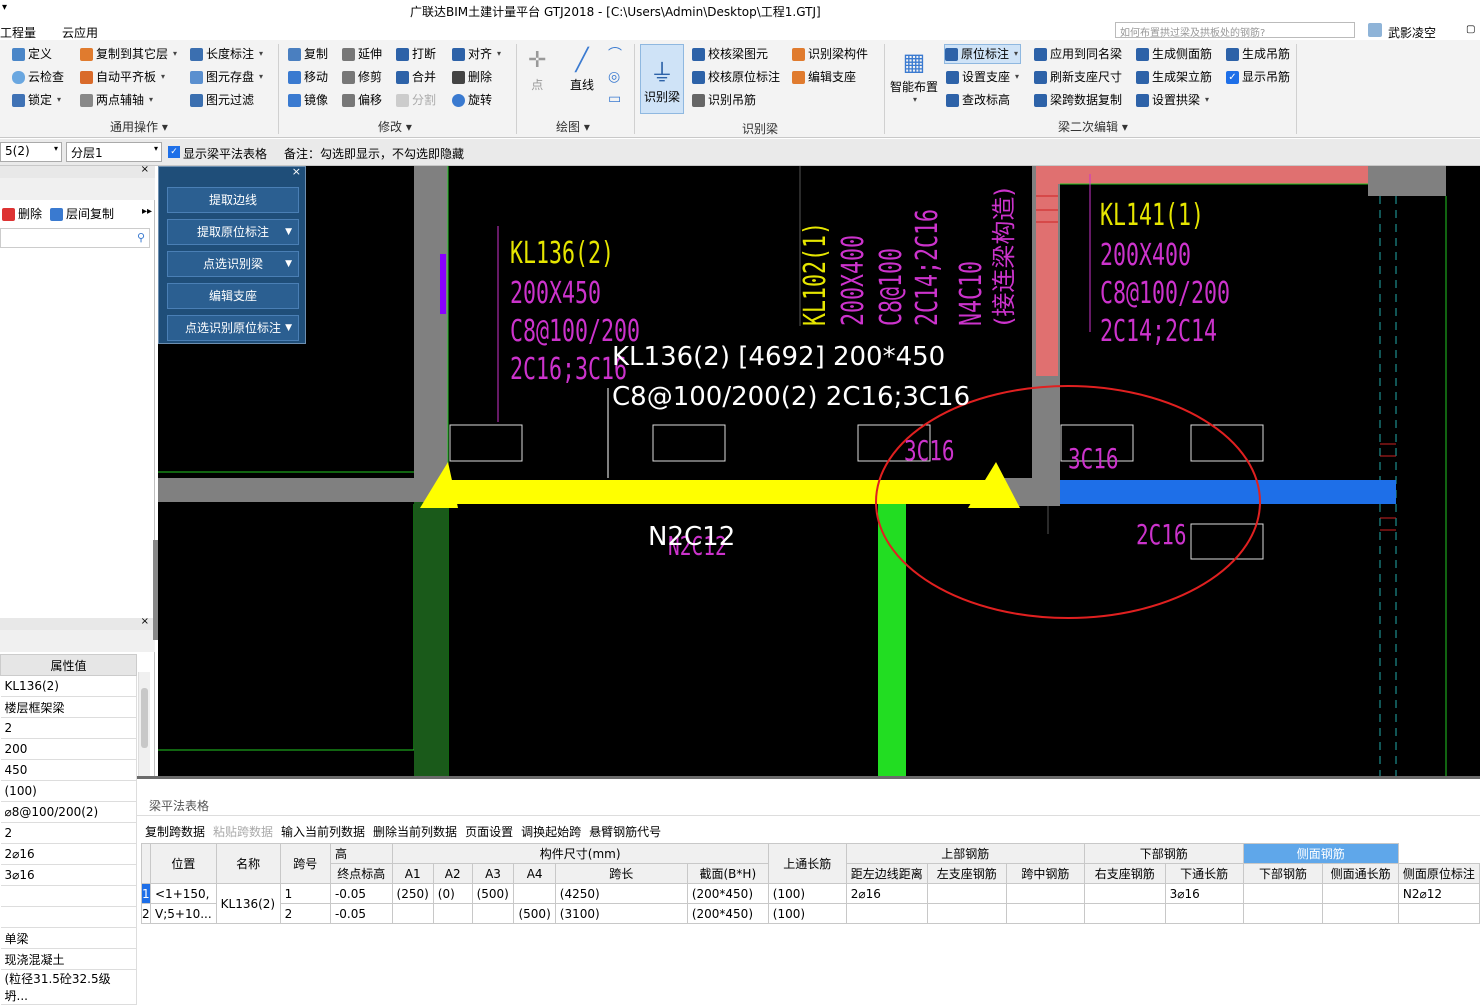  I want to click on point-tool: ✛ 点, so click(537, 69).